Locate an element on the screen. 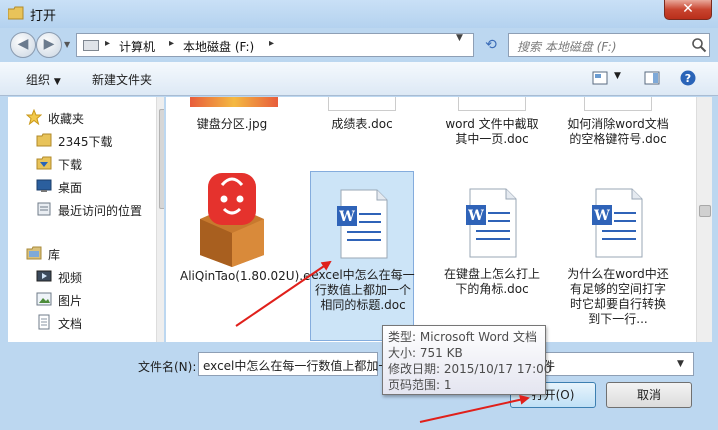  nav-recent-places: 最近访问的位置 is located at coordinates (78, 209).